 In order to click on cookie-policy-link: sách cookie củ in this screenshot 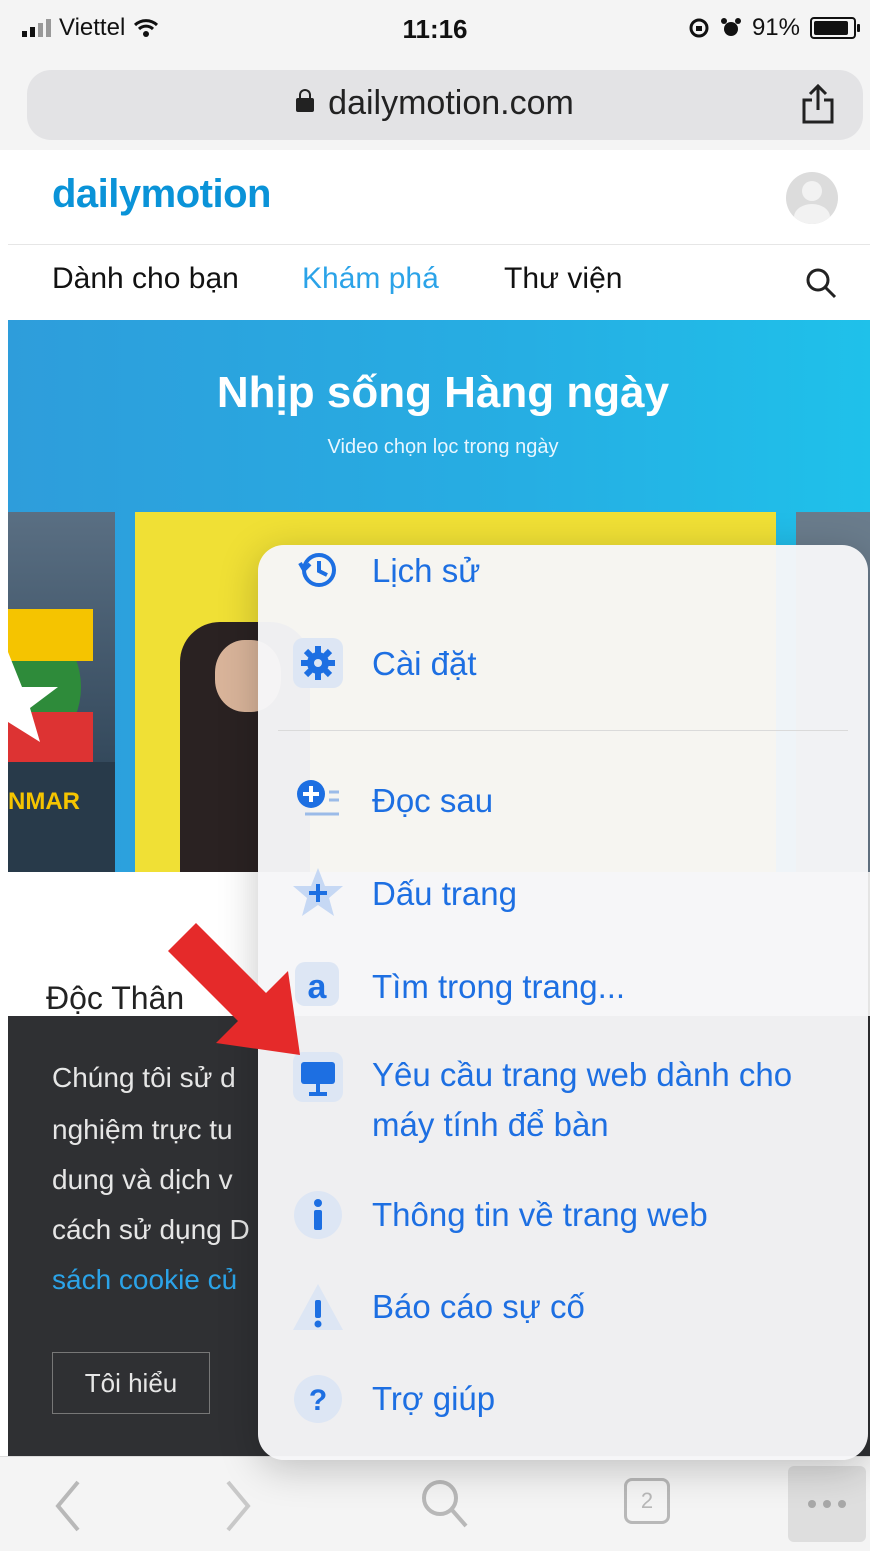, I will do `click(144, 1280)`.